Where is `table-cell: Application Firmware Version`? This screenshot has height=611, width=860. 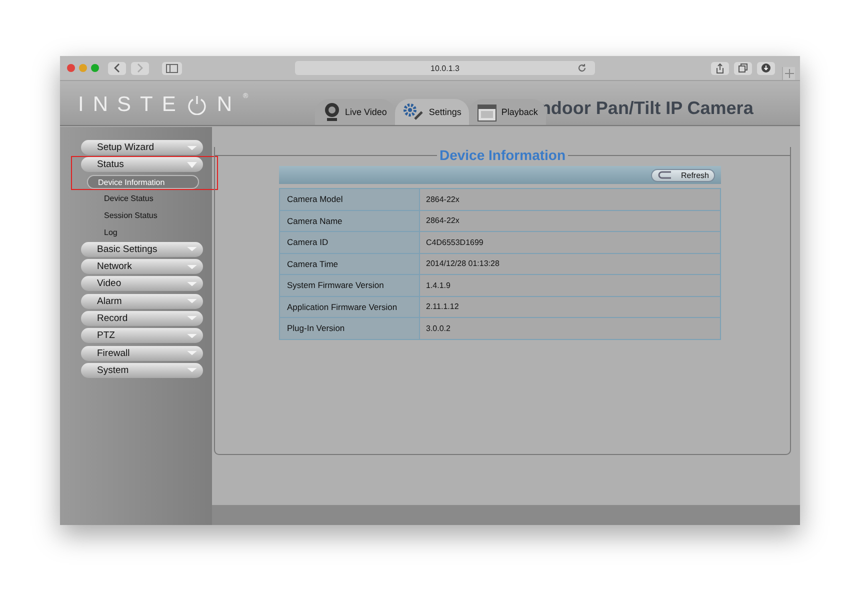 table-cell: Application Firmware Version is located at coordinates (350, 306).